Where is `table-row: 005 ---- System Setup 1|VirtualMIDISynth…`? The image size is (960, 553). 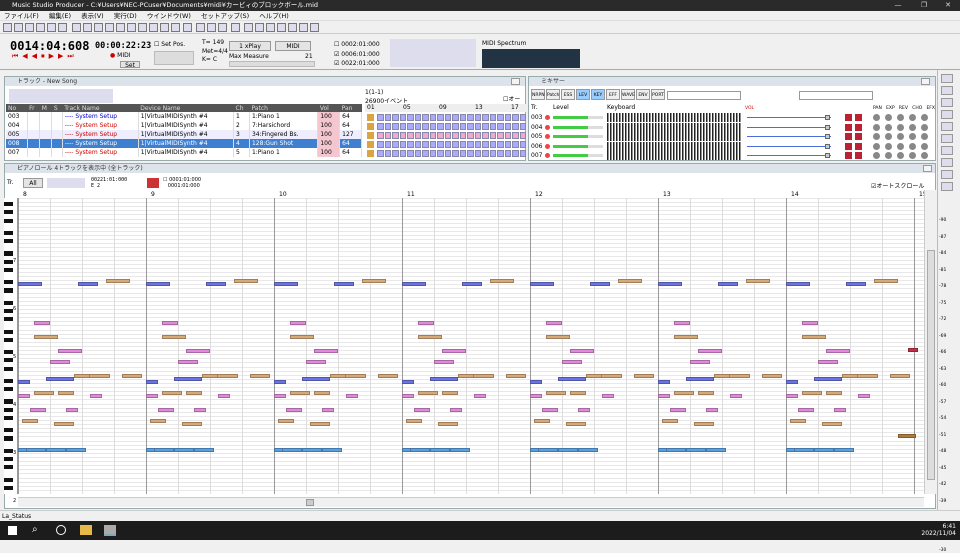
table-row: 005 ---- System Setup 1|VirtualMIDISynth… is located at coordinates (184, 134).